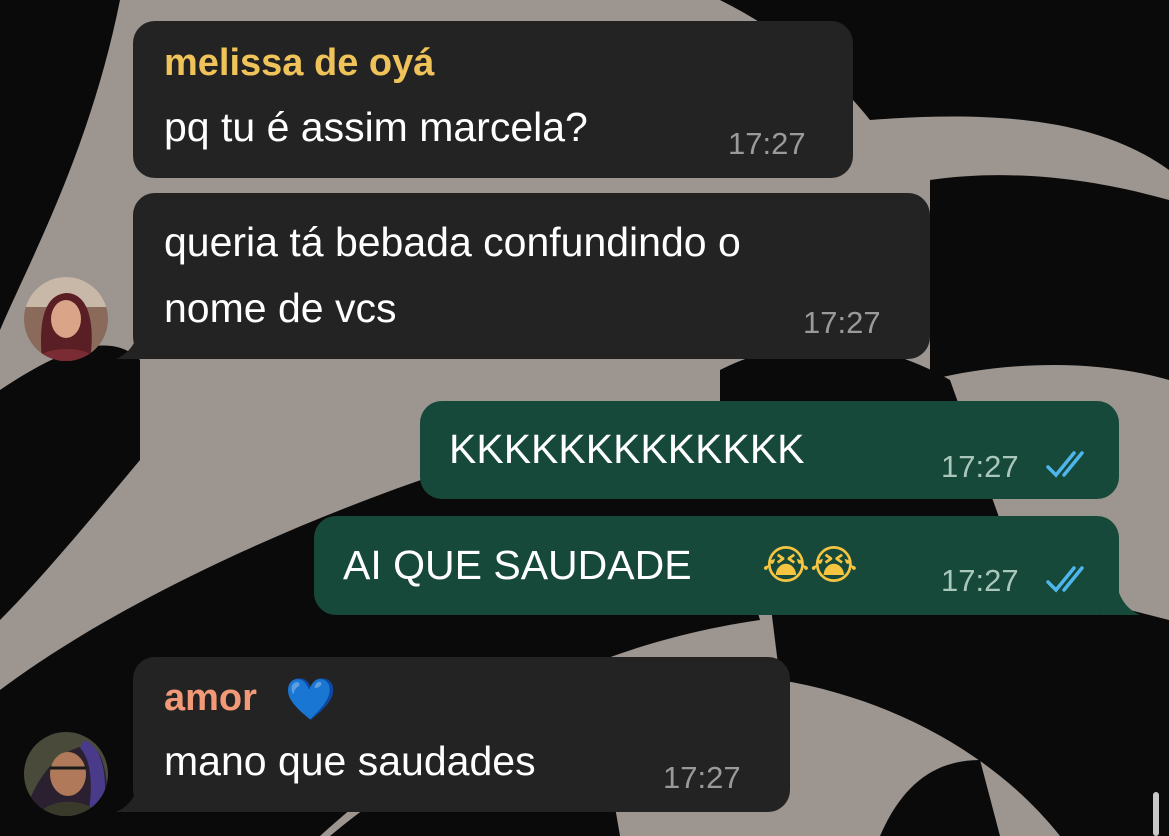  Describe the element at coordinates (810, 565) in the screenshot. I see `crying-emoji: 😭😭` at that location.